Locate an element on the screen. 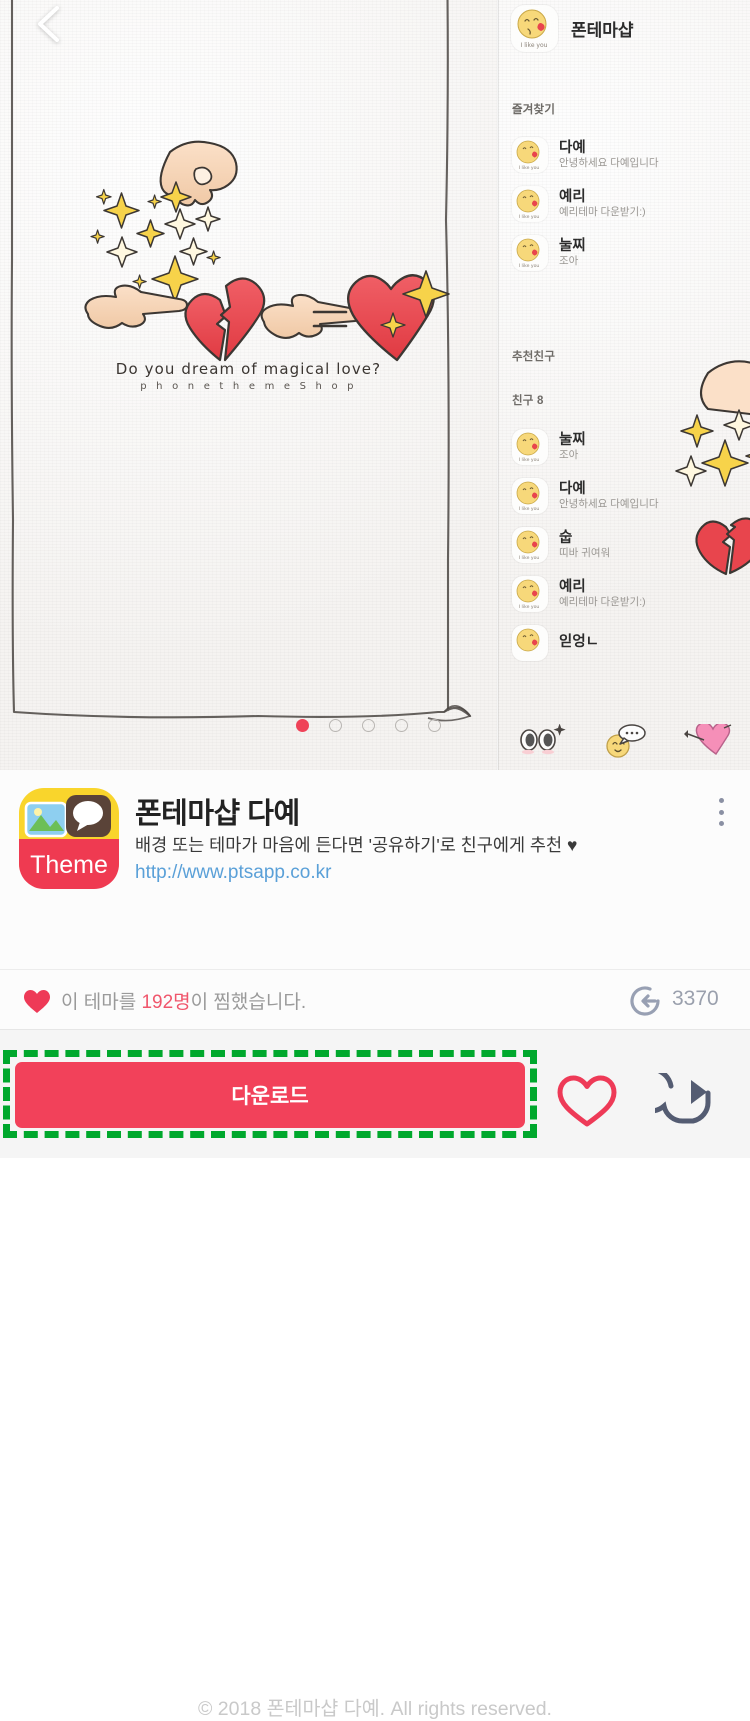 This screenshot has height=1721, width=750. friend-name: 숩 is located at coordinates (566, 537).